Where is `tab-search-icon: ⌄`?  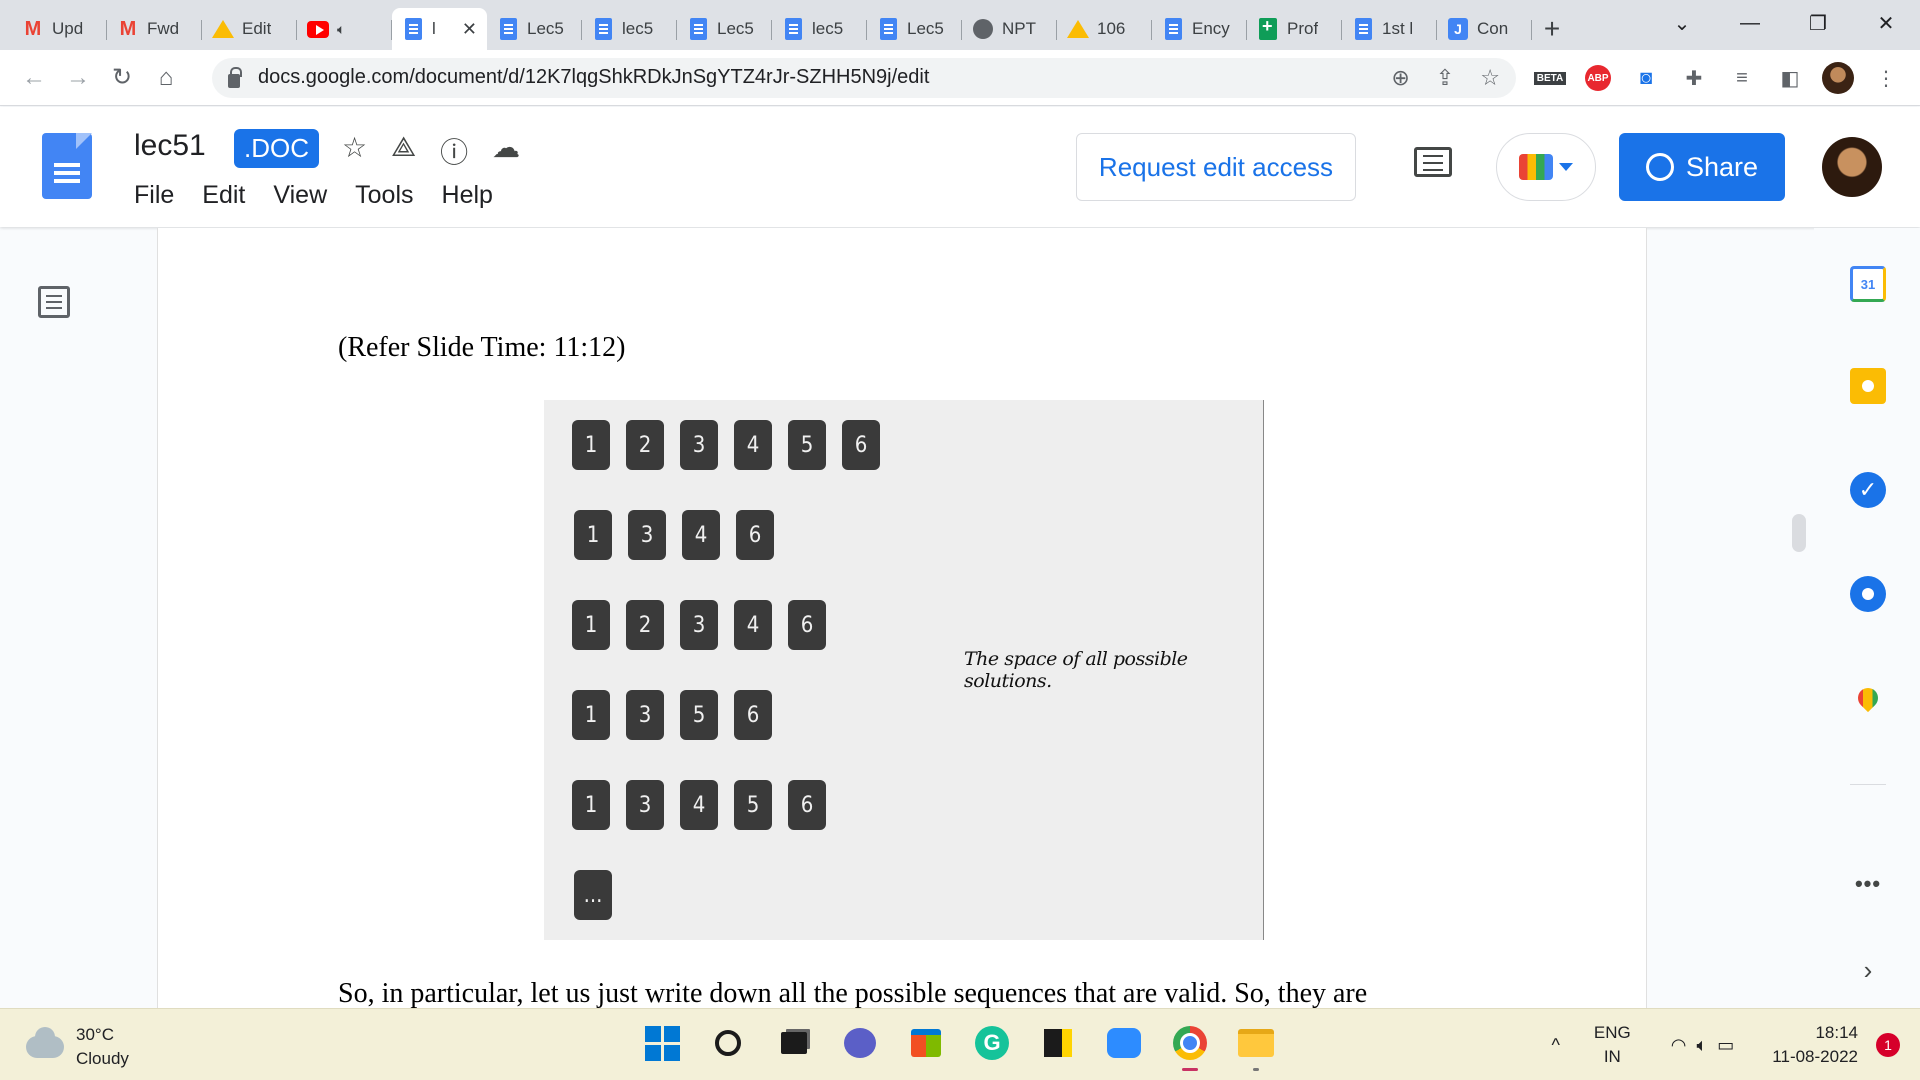 tab-search-icon: ⌄ is located at coordinates (1682, 23).